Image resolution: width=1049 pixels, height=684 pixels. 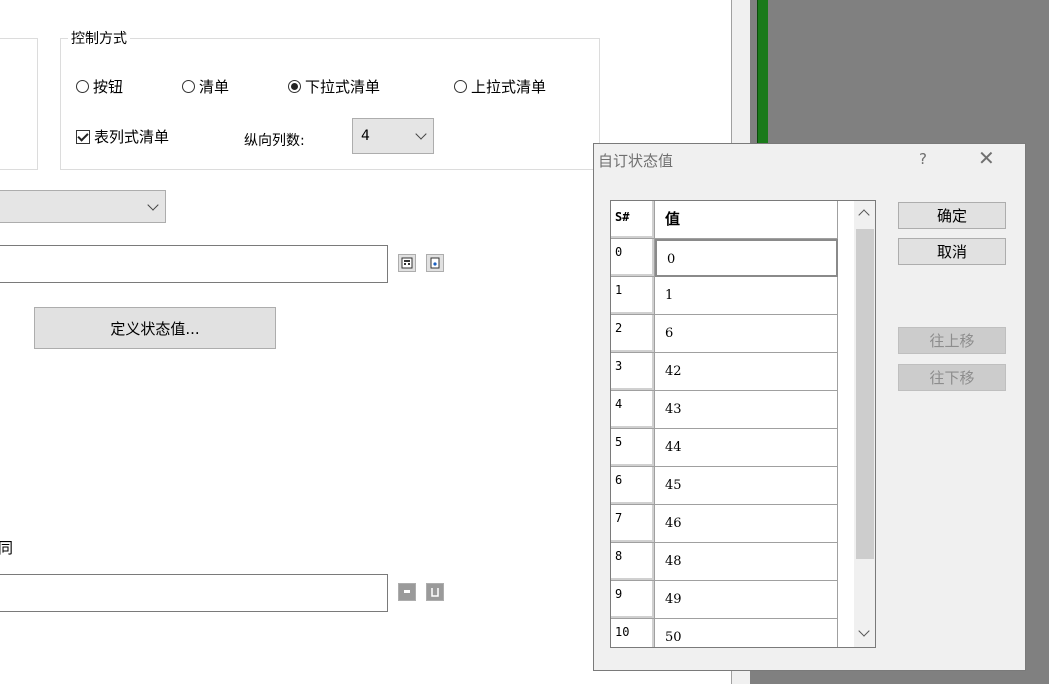 I want to click on bracket-icon, so click(x=435, y=592).